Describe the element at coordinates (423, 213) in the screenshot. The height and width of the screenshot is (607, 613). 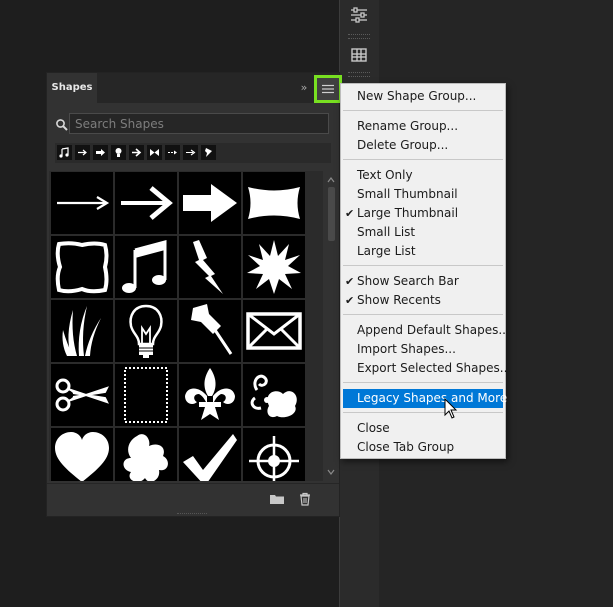
I see `menu-item-large-thumbnail: ✔ Large Thumbnail` at that location.